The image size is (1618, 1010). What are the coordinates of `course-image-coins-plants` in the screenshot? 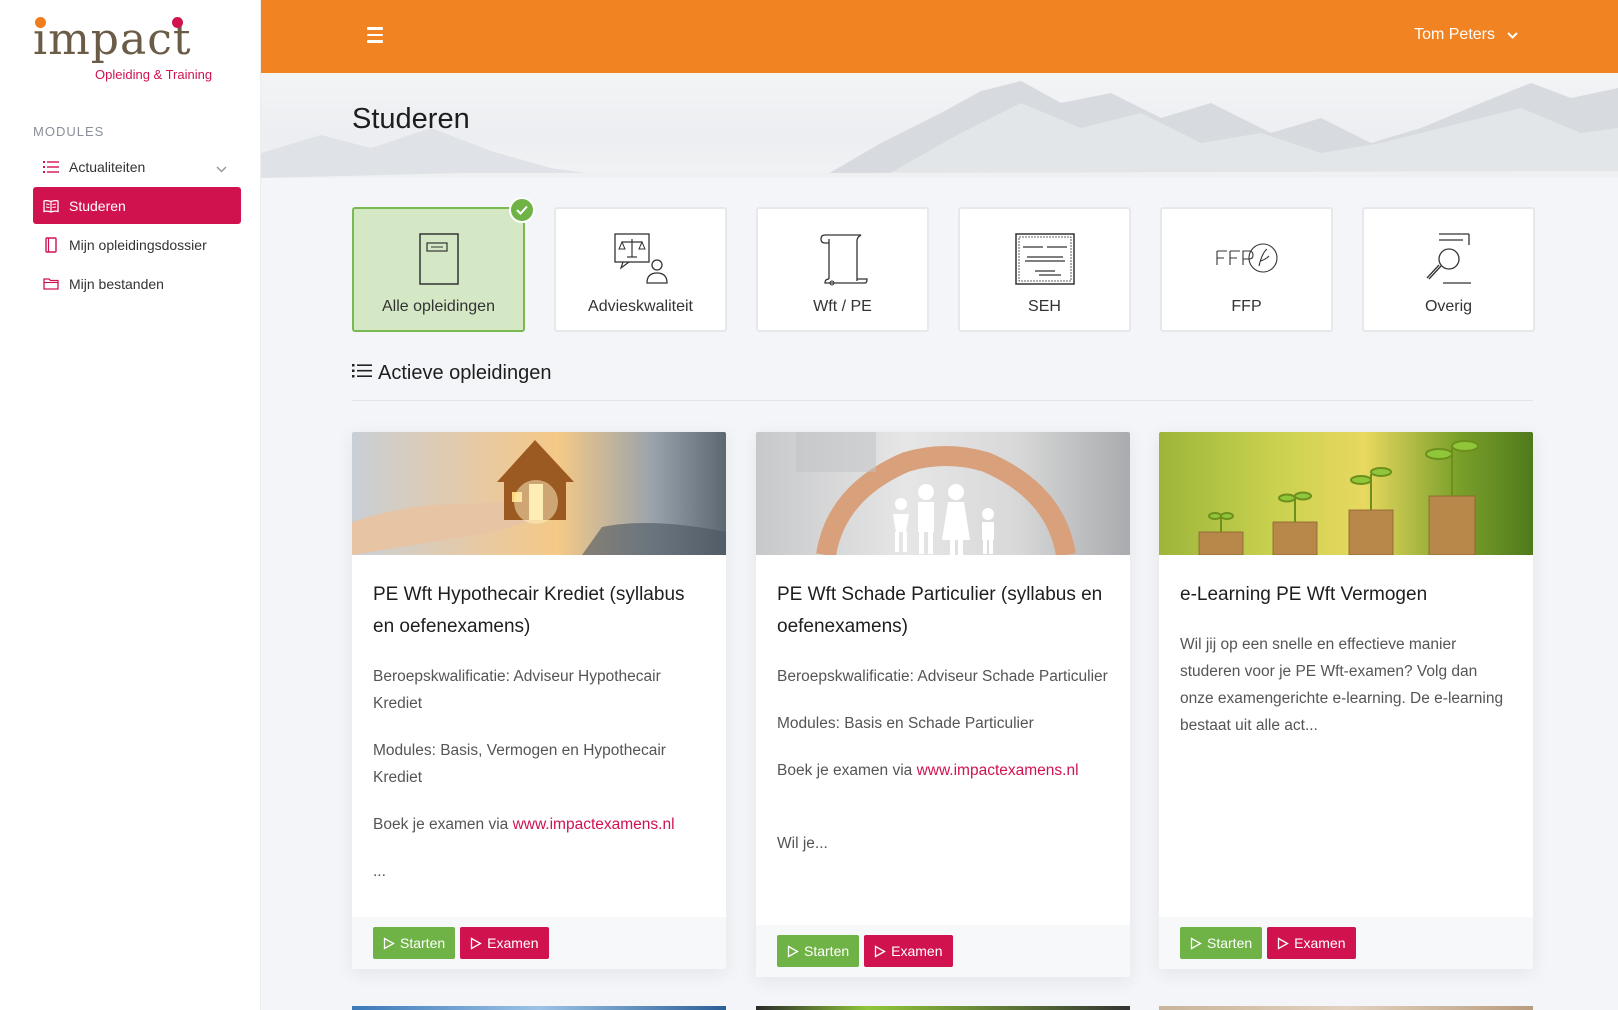 It's located at (1346, 493).